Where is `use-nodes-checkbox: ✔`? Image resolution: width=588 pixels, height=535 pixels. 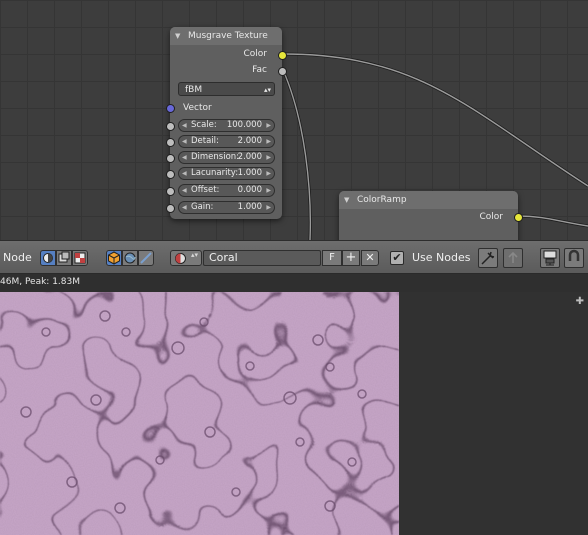 use-nodes-checkbox: ✔ is located at coordinates (397, 258).